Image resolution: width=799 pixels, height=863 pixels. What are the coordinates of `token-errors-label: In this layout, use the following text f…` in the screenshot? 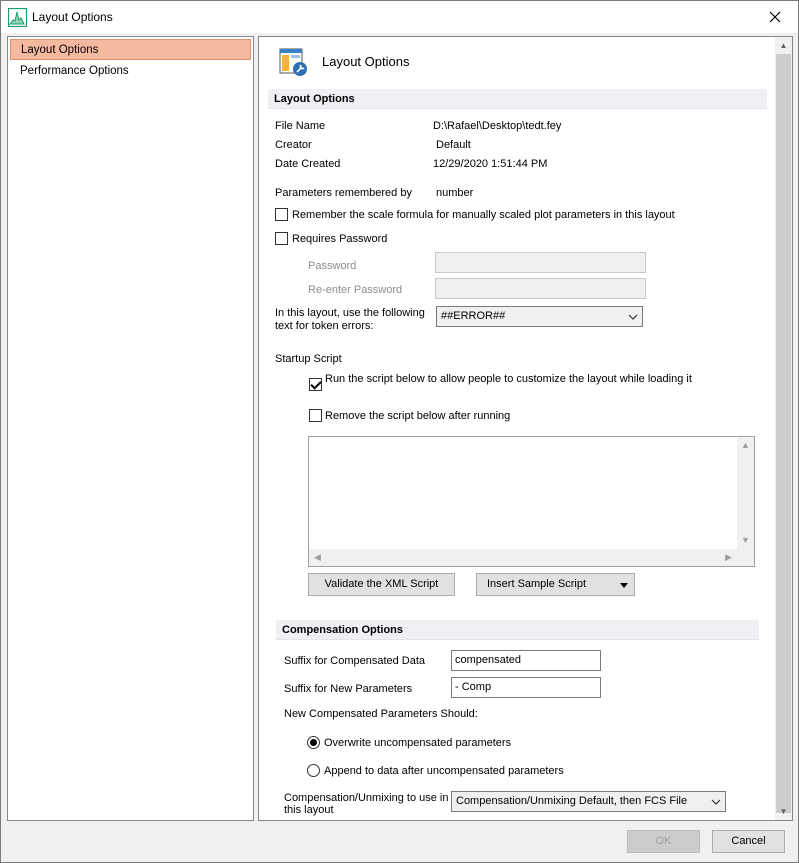 It's located at (350, 319).